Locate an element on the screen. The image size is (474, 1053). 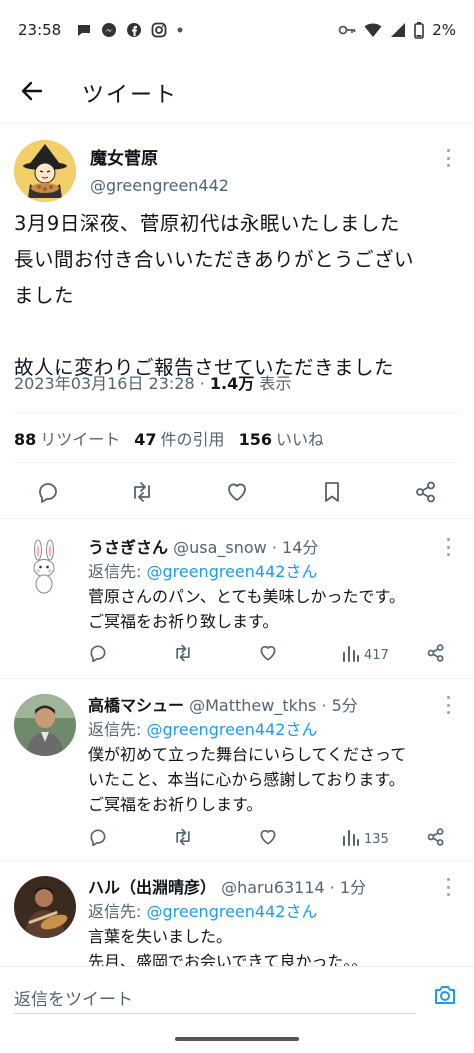
bar-chart-icon is located at coordinates (351, 839).